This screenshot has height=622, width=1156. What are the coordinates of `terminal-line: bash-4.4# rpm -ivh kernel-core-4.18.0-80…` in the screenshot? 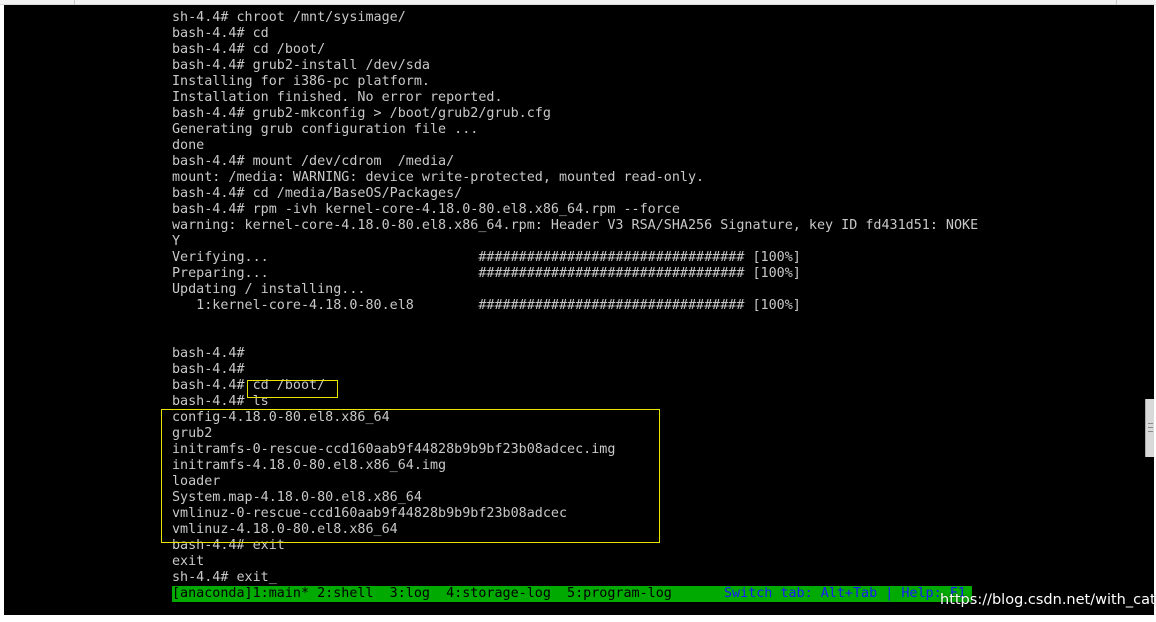 It's located at (426, 209).